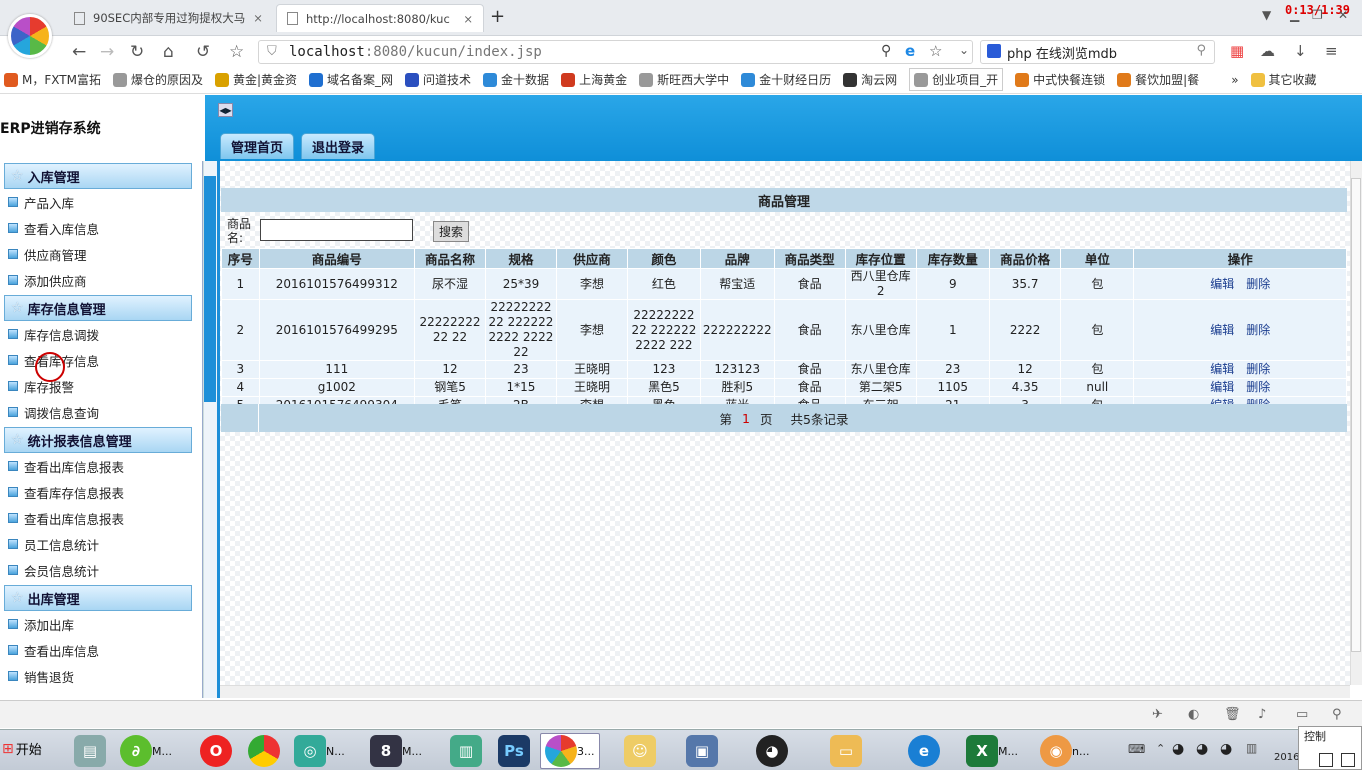  Describe the element at coordinates (870, 79) in the screenshot. I see `bookmark-item: 淘云网` at that location.